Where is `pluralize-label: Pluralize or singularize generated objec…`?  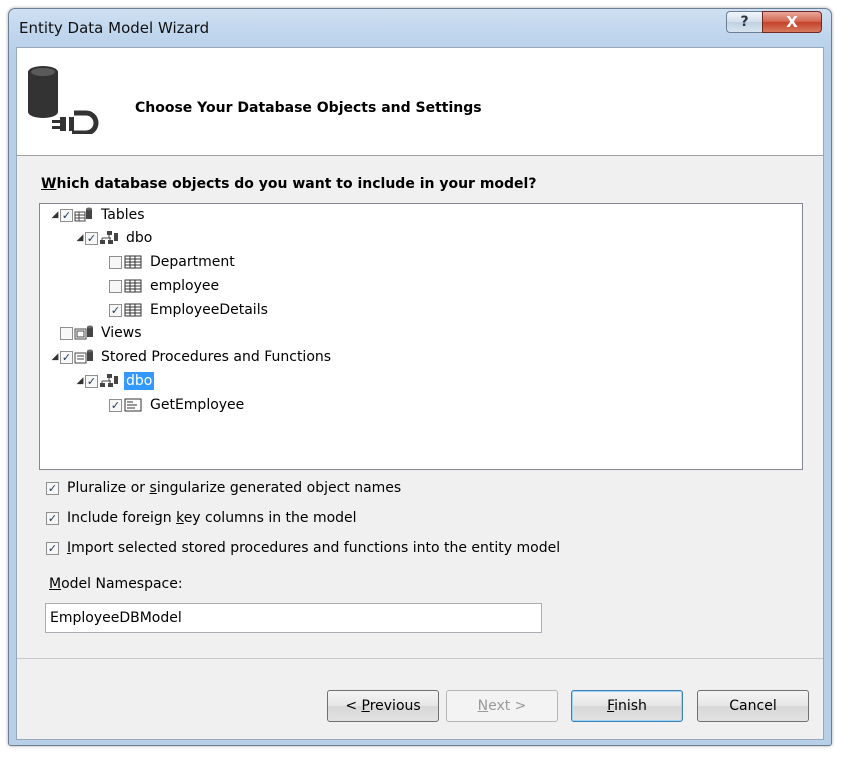
pluralize-label: Pluralize or singularize generated objec… is located at coordinates (234, 488).